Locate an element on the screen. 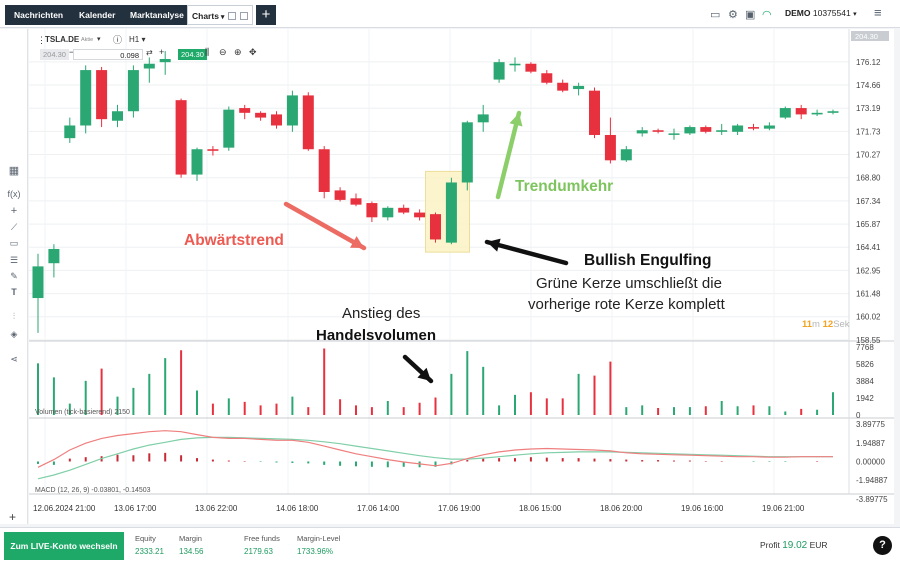 The height and width of the screenshot is (563, 900). function-icon: f(x) is located at coordinates (14, 194).